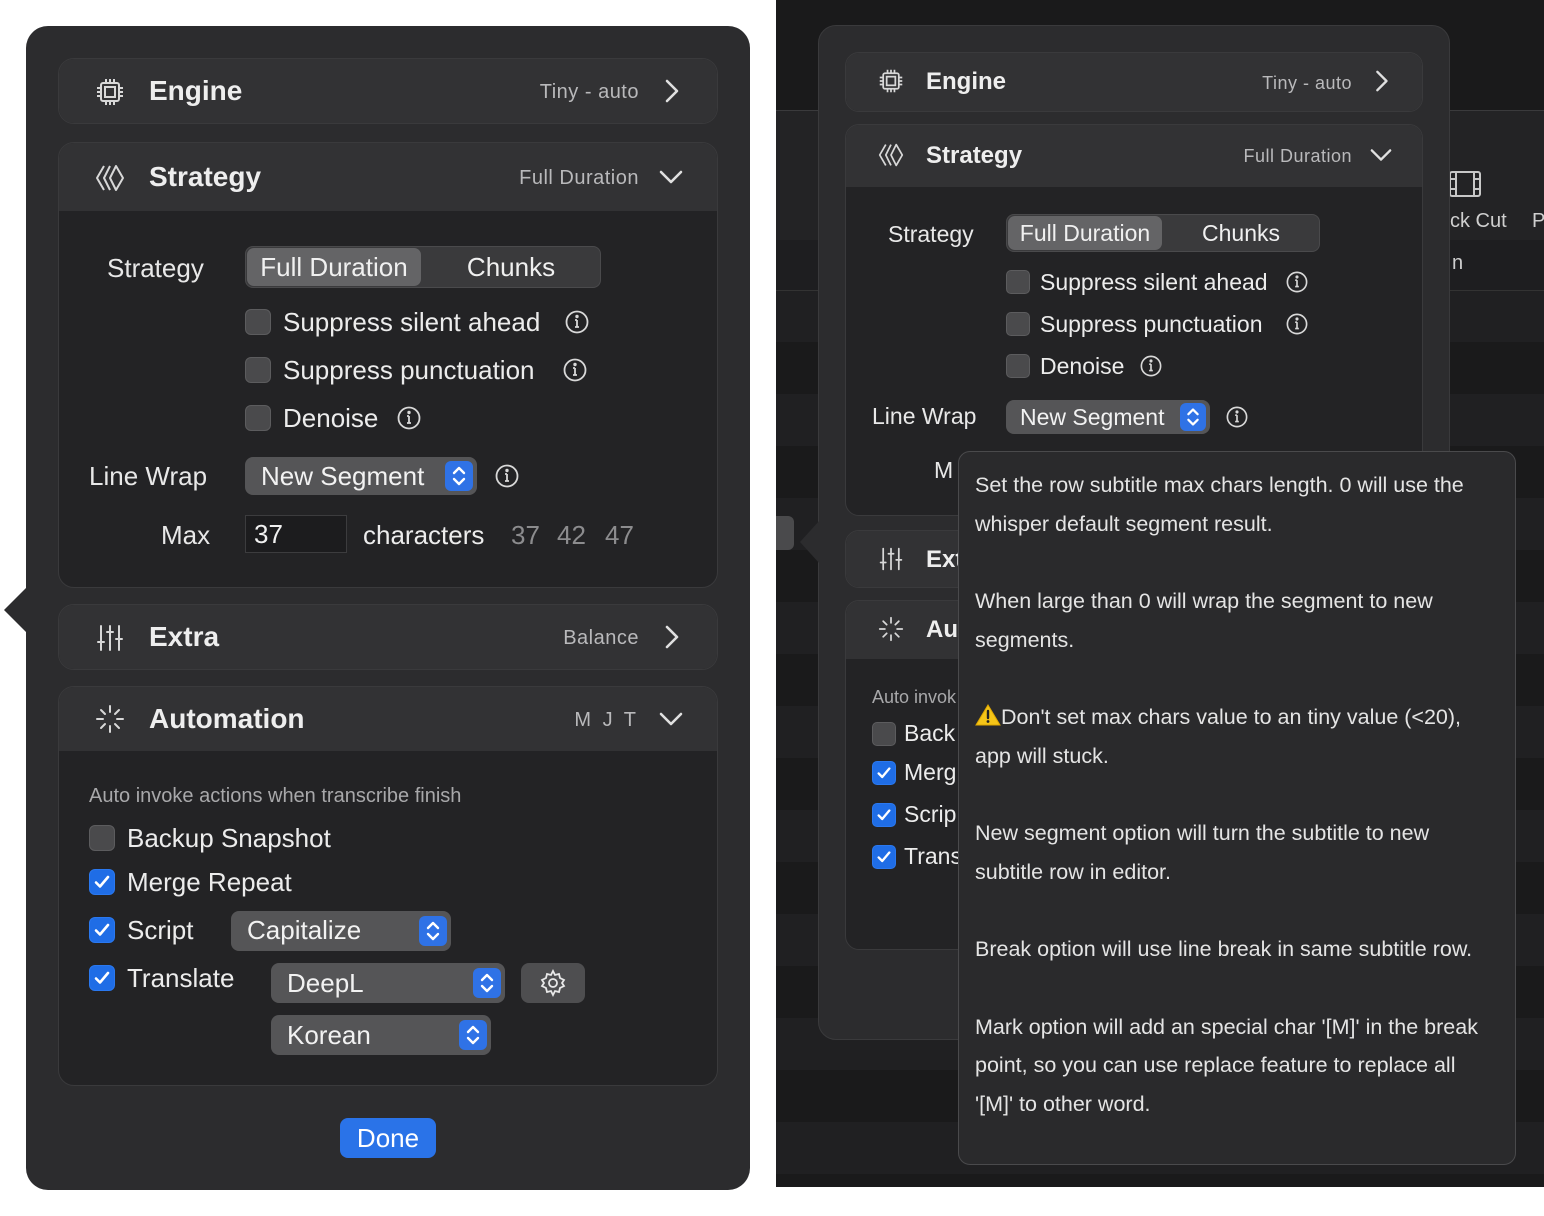  Describe the element at coordinates (229, 838) in the screenshot. I see `backup-snapshot-label: Backup Snapshot` at that location.